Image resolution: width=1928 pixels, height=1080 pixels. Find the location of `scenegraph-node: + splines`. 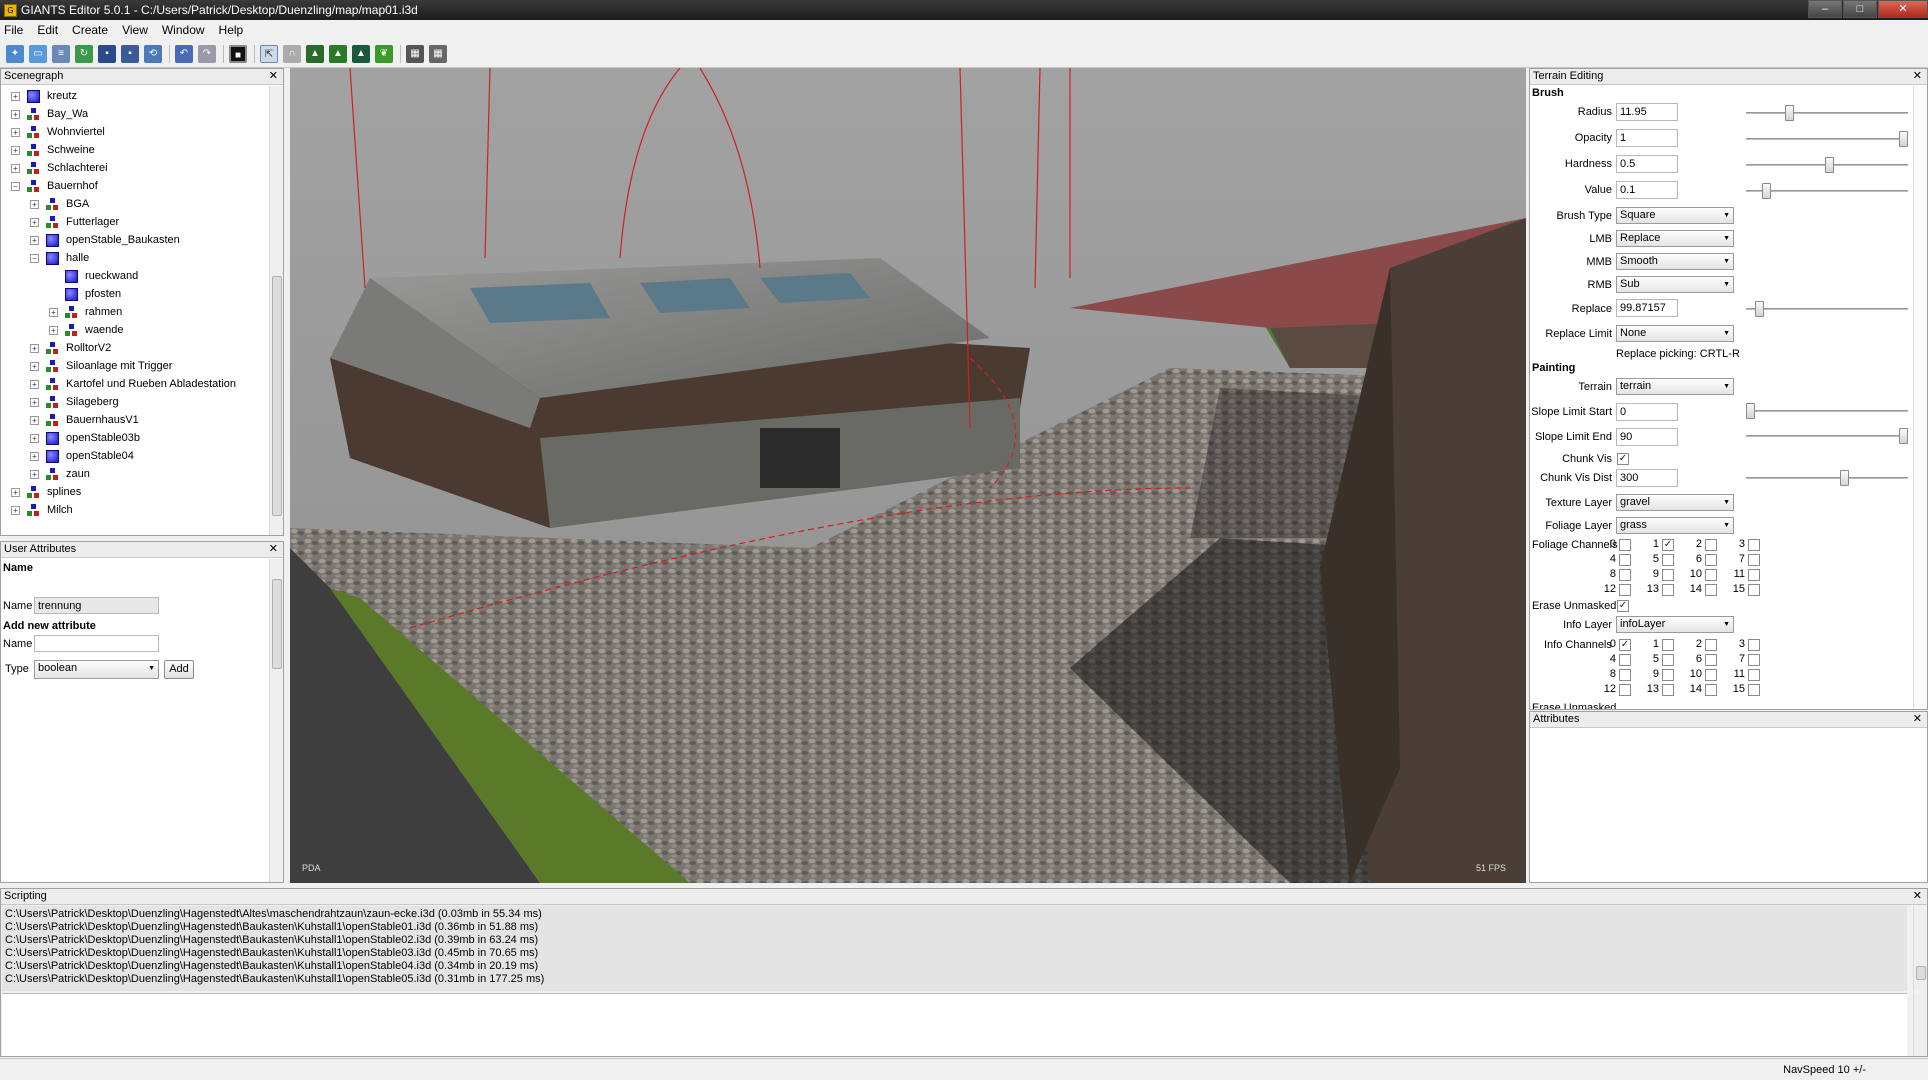

scenegraph-node: + splines is located at coordinates (142, 492).